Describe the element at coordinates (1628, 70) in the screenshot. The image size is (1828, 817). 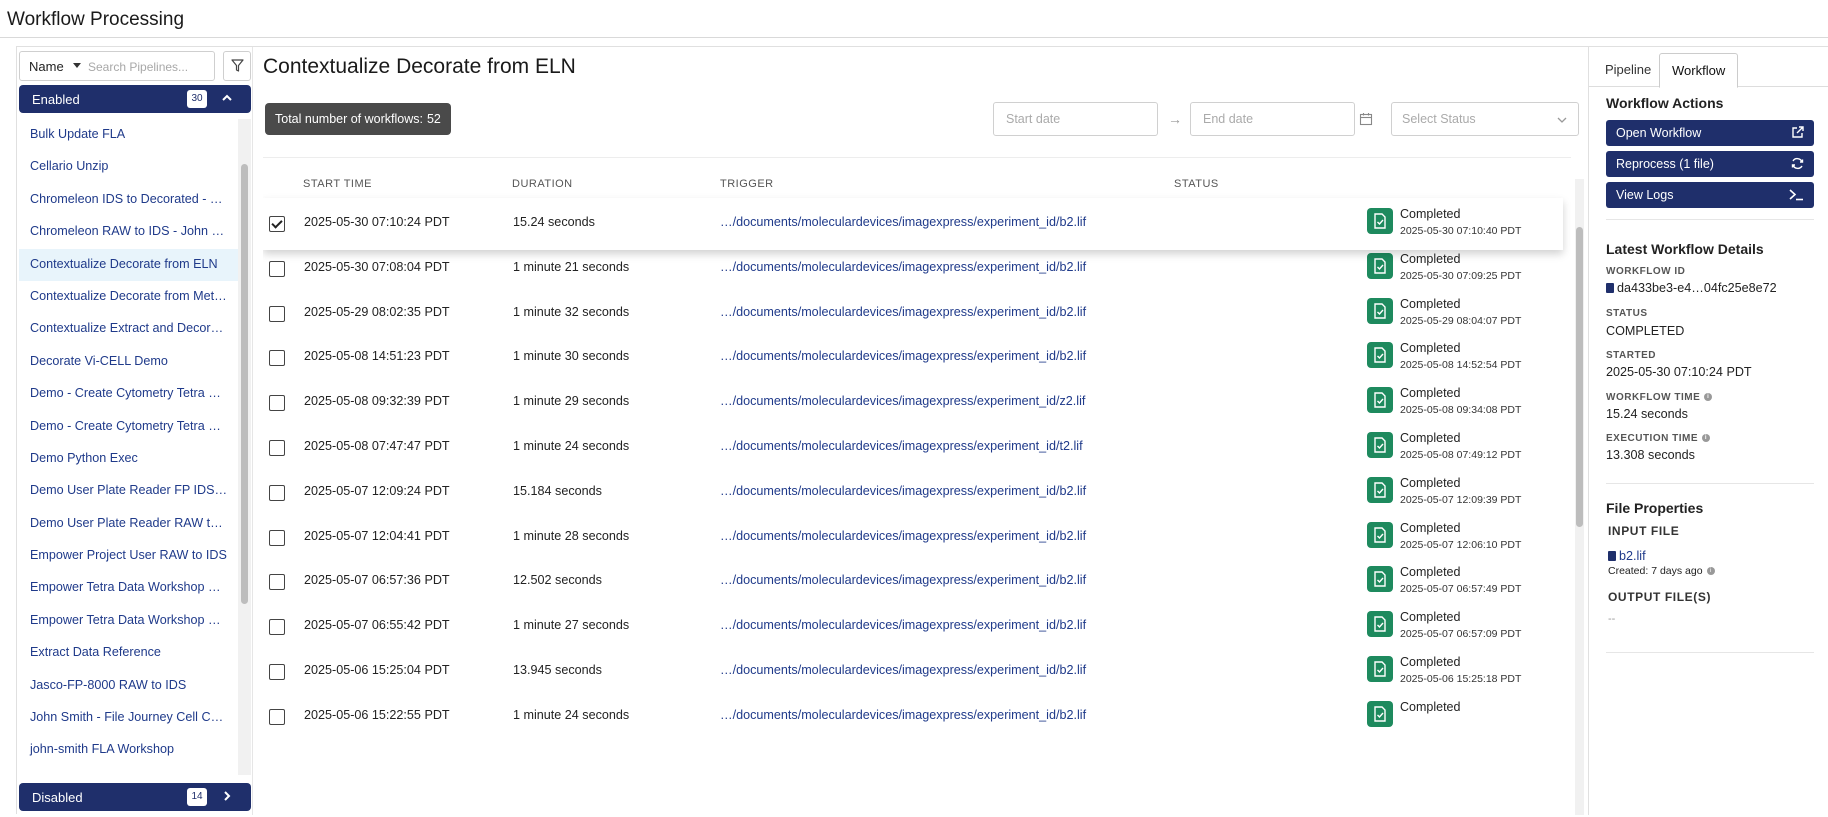
I see `tab-pipeline: Pipeline` at that location.